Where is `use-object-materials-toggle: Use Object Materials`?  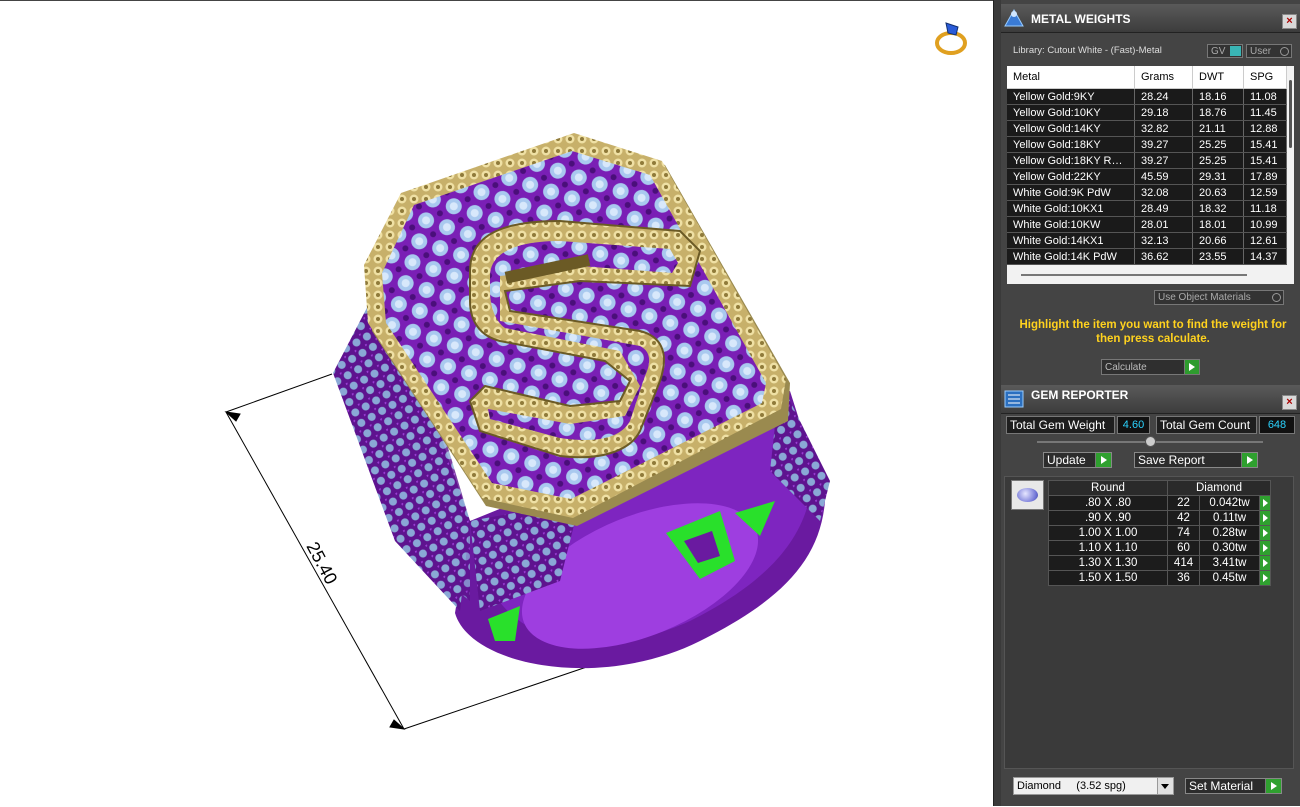
use-object-materials-toggle: Use Object Materials is located at coordinates (1219, 297).